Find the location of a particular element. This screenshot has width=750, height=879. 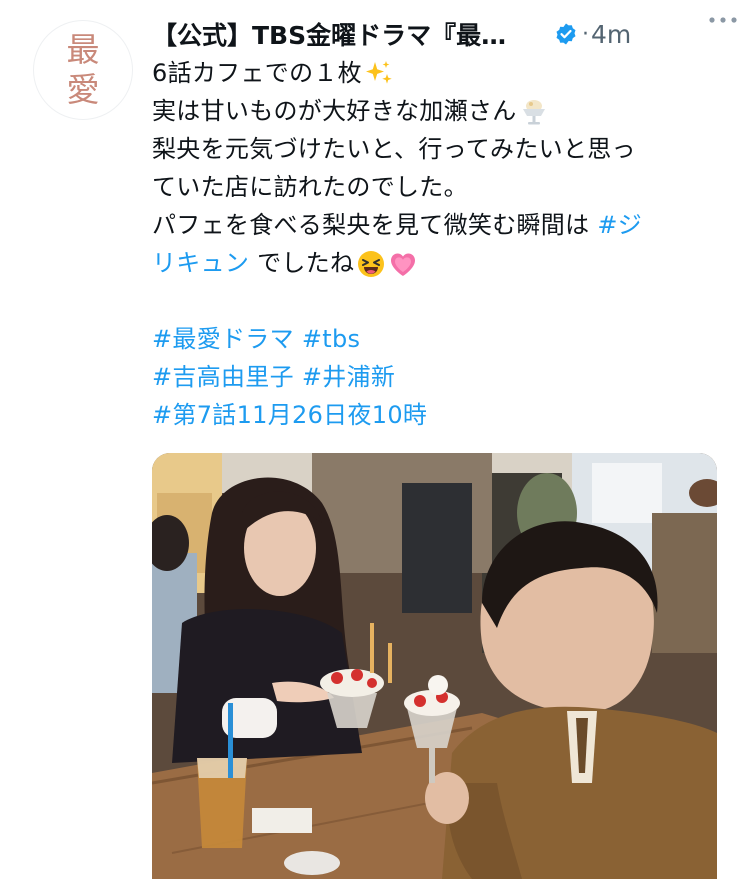

tweet-line-1-text: 6話カフェでの１枚 is located at coordinates (257, 73).